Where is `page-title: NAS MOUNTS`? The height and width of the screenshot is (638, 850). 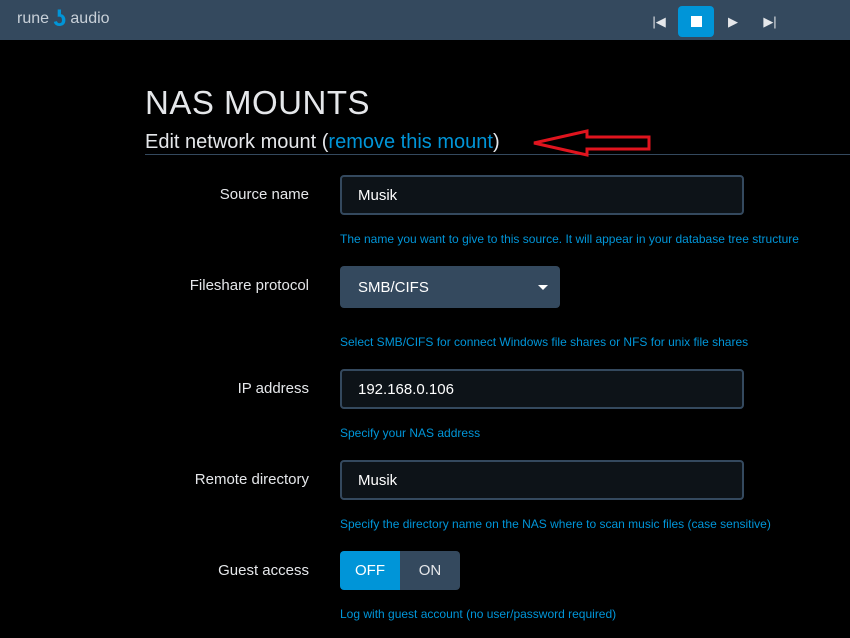
page-title: NAS MOUNTS is located at coordinates (258, 102).